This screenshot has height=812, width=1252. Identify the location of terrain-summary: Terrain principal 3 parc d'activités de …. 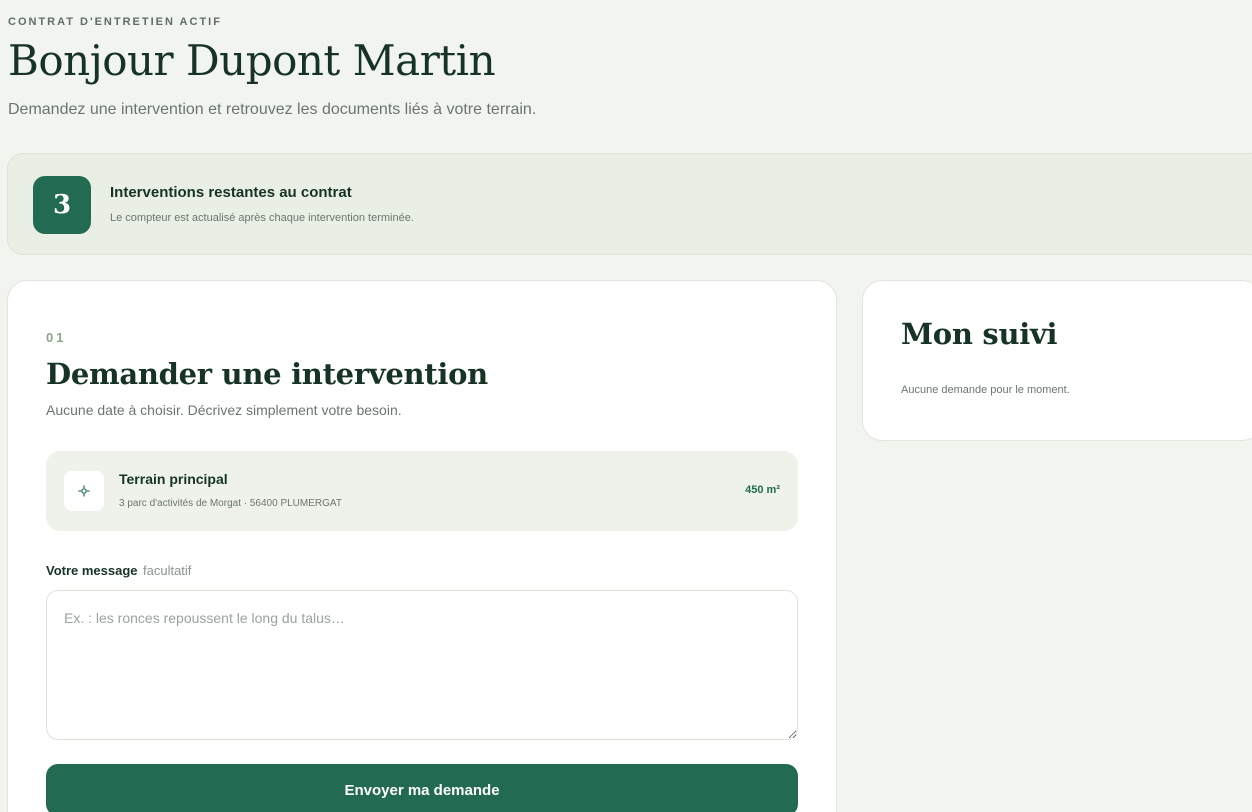
(422, 491).